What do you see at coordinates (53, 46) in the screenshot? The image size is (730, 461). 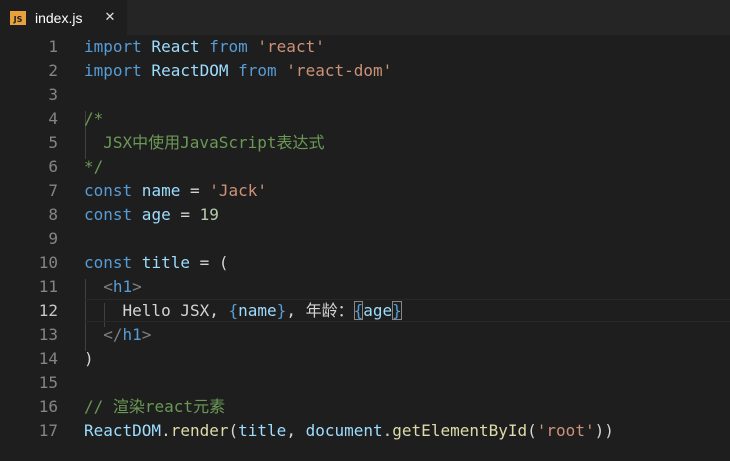 I see `line-number: 1` at bounding box center [53, 46].